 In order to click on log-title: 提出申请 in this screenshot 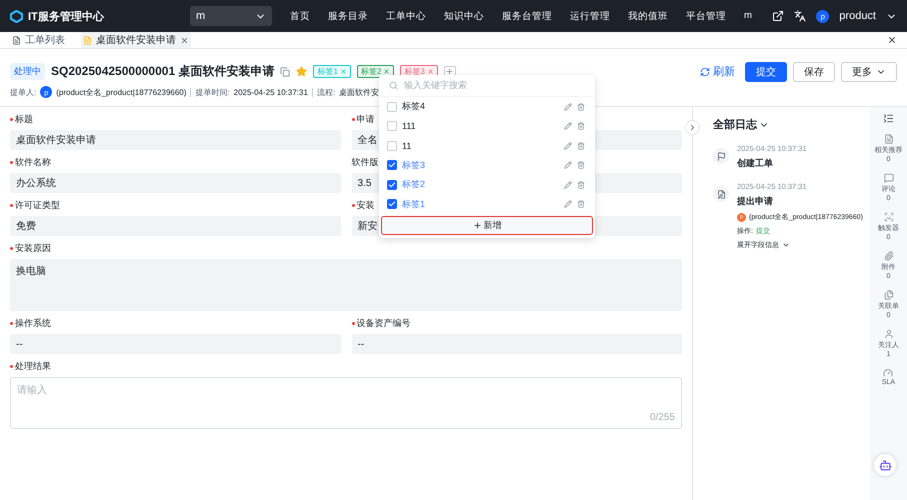, I will do `click(755, 201)`.